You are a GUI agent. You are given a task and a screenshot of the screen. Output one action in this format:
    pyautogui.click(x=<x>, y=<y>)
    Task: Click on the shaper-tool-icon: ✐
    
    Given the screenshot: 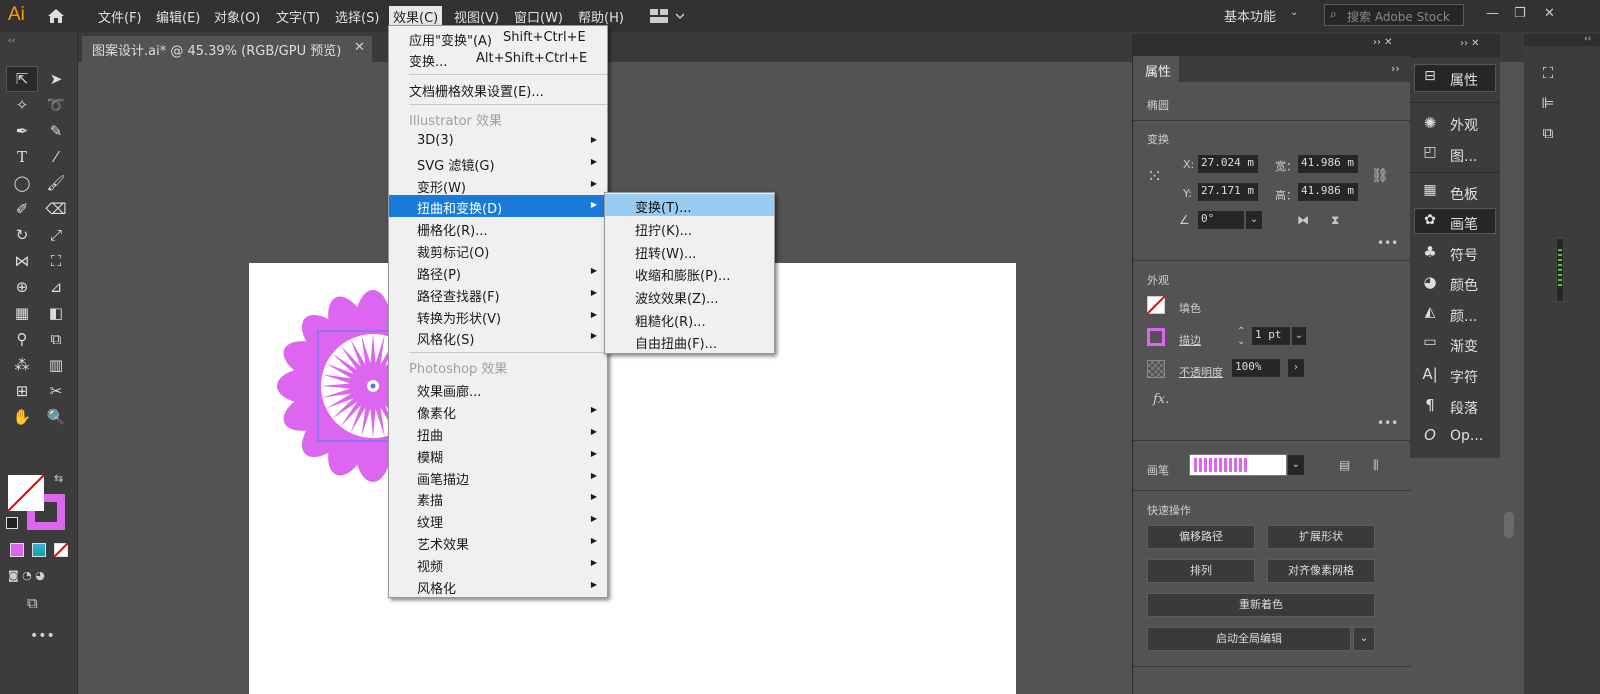 What is the action you would take?
    pyautogui.click(x=22, y=209)
    